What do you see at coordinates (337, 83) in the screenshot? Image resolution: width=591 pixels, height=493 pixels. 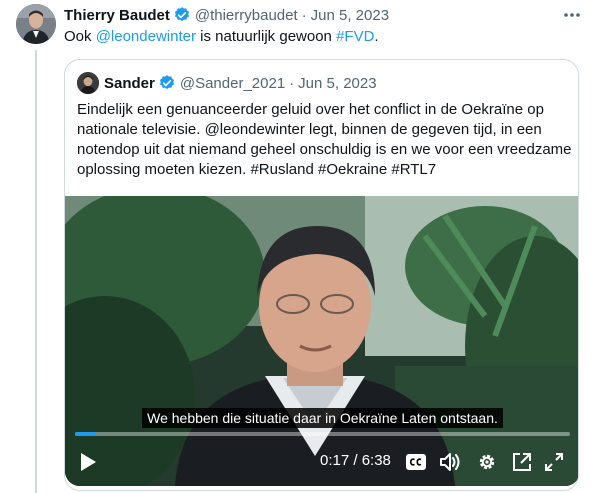 I see `quote-date: Jun 5, 2023` at bounding box center [337, 83].